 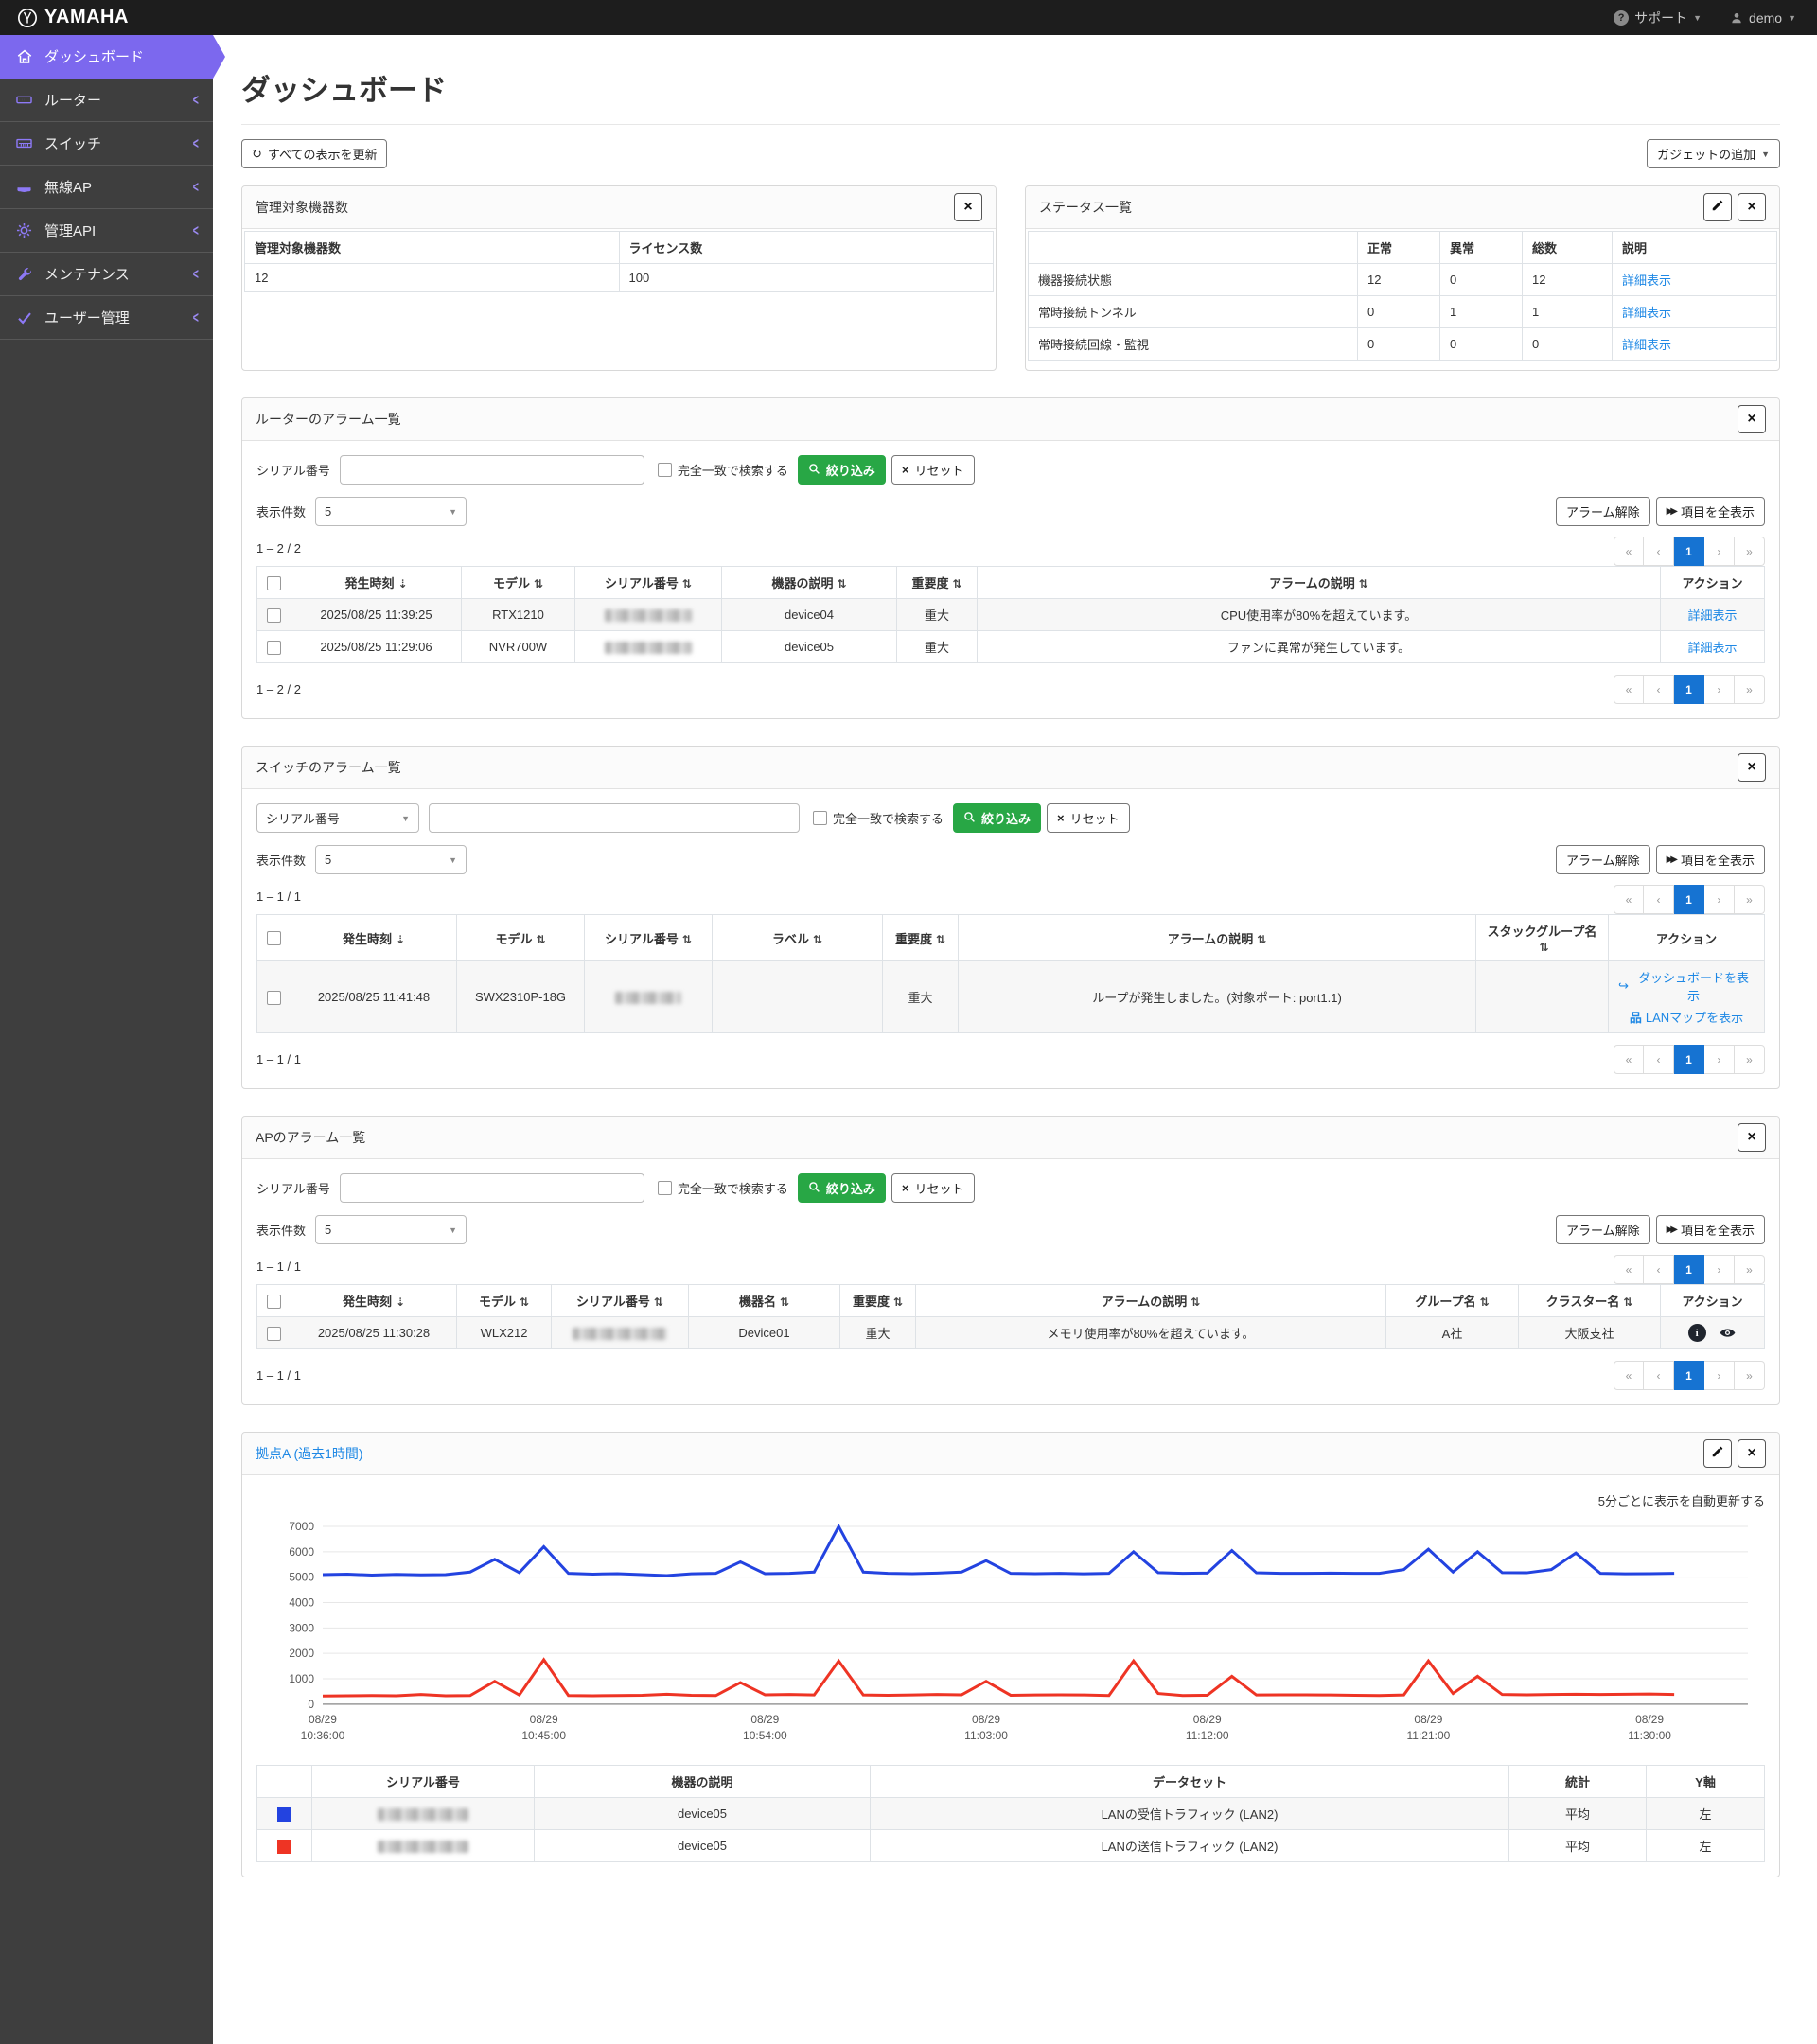 What do you see at coordinates (106, 231) in the screenshot?
I see `sidebar-item-management-api: 管理API <` at bounding box center [106, 231].